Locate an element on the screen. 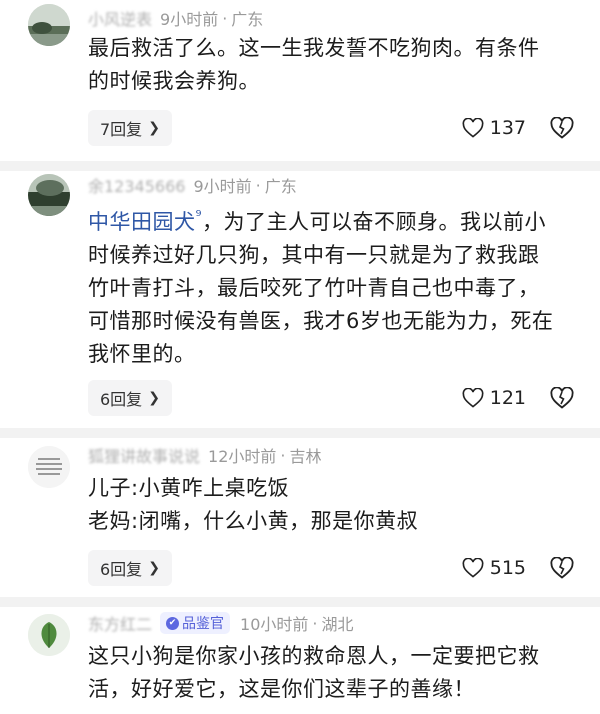 This screenshot has height=714, width=600. like-button: 137 is located at coordinates (494, 128).